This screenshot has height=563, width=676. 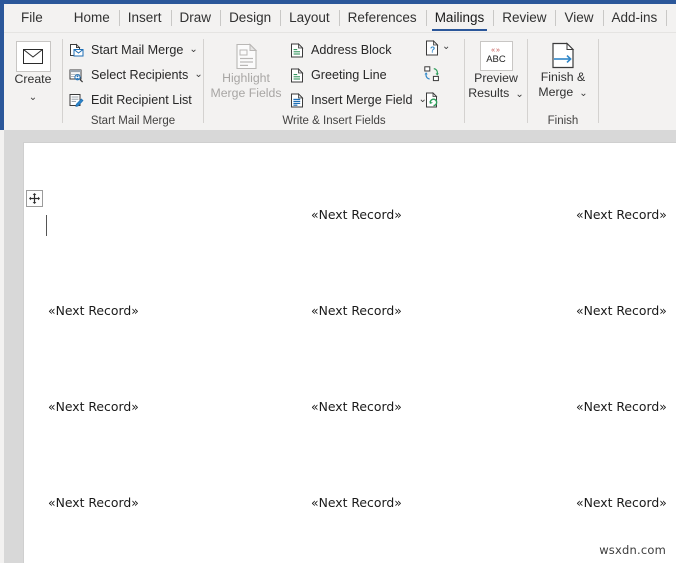 I want to click on update-labels-icon, so click(x=432, y=100).